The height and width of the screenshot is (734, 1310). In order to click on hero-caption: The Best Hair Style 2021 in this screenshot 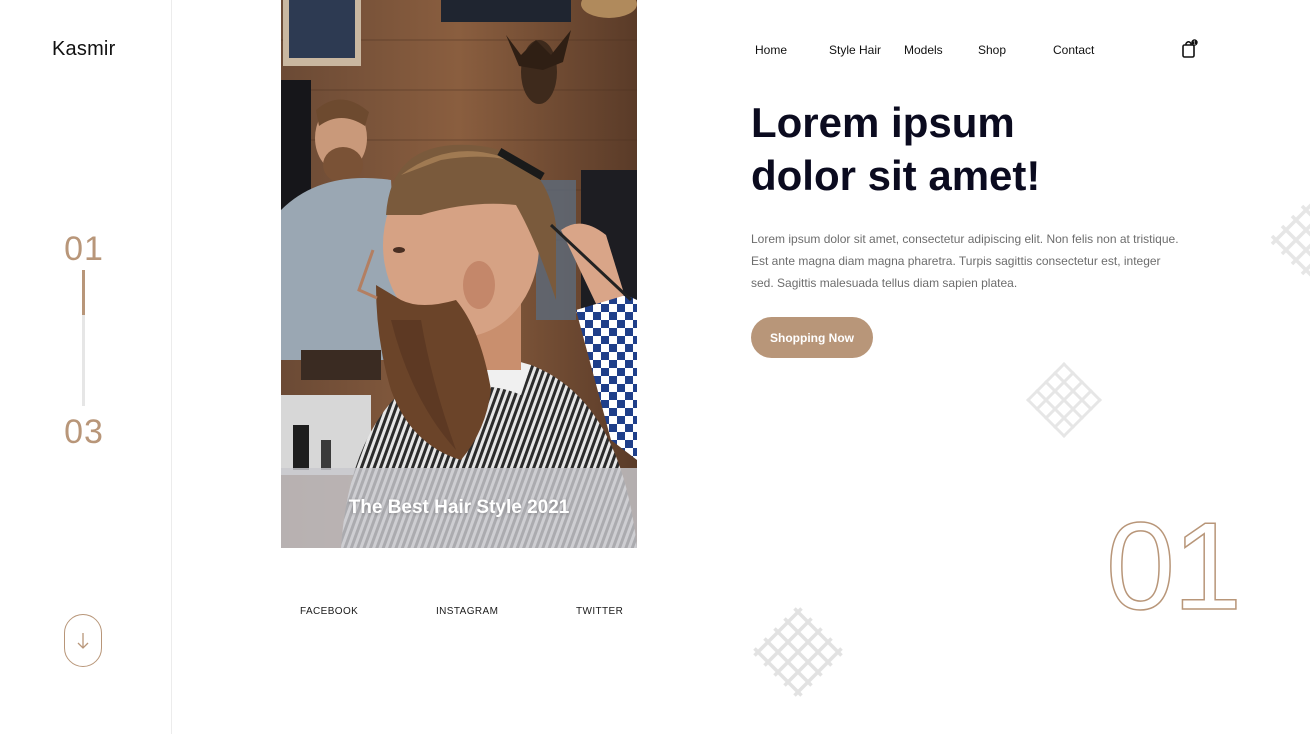, I will do `click(459, 507)`.